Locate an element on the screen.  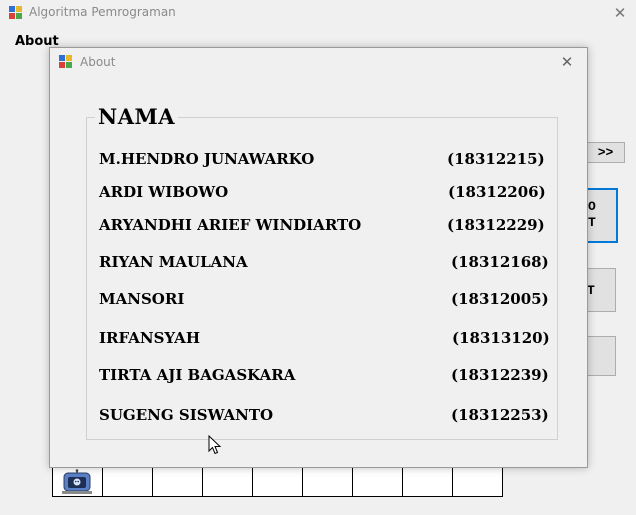
app-icon is located at coordinates (16, 13).